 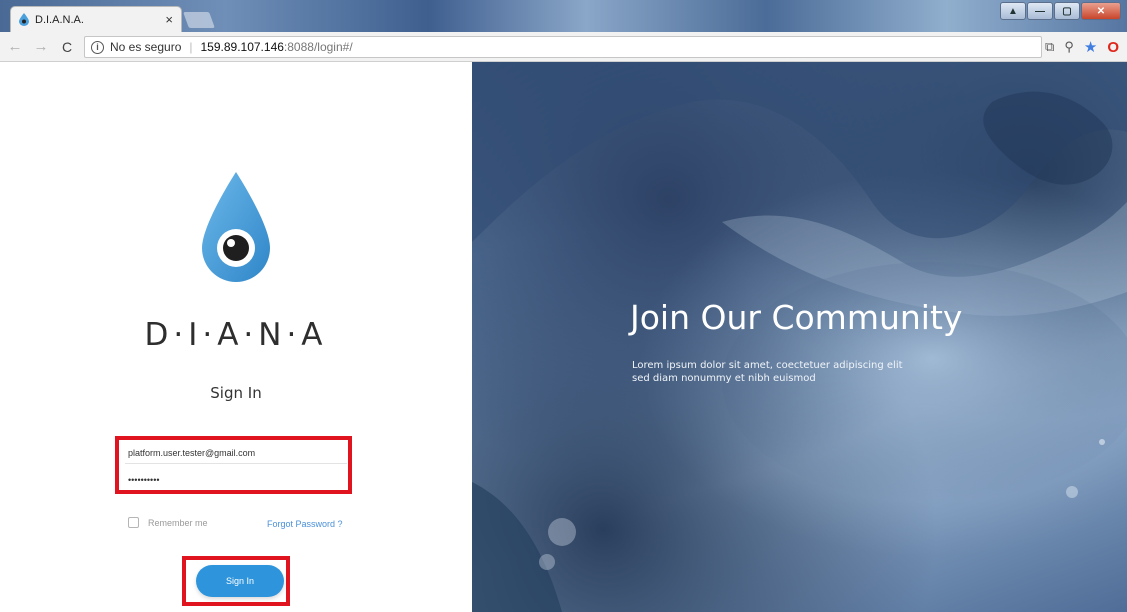 I want to click on bookmark-star-icon: ★, so click(x=1090, y=47).